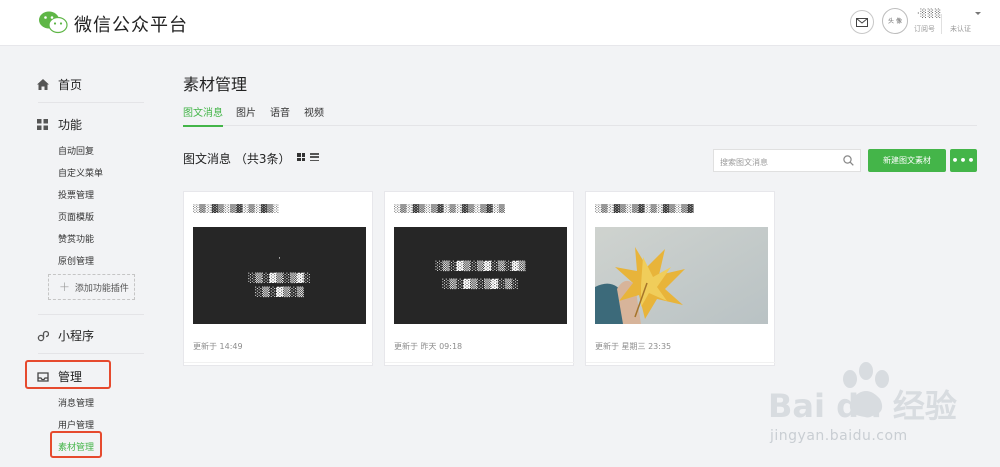 The height and width of the screenshot is (467, 1000). I want to click on sidebar-item-mini-program: 小程序, so click(65, 335).